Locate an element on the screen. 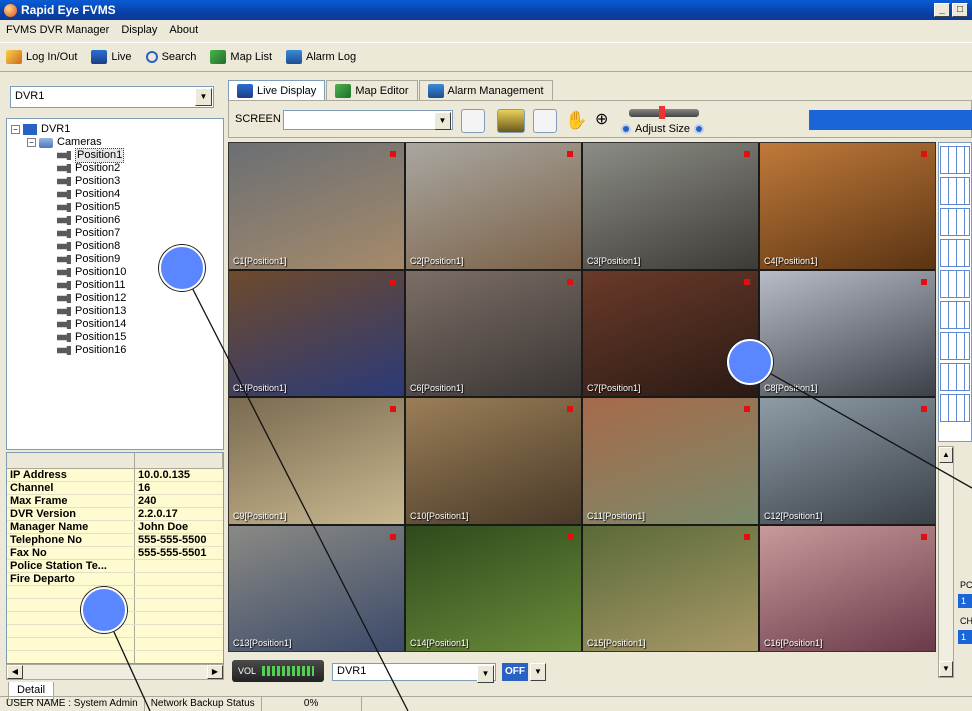 This screenshot has width=972, height=711. menu-about: About is located at coordinates (183, 30).